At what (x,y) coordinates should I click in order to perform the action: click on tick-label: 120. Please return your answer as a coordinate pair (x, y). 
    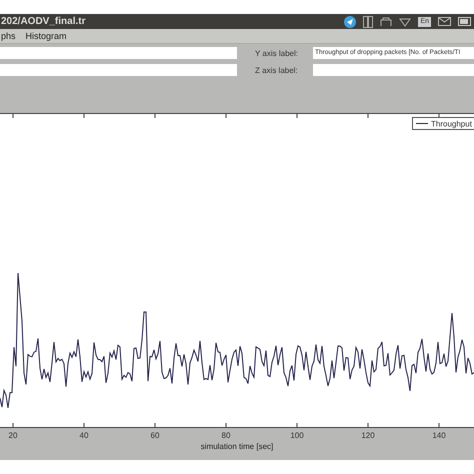
    Looking at the image, I should click on (368, 435).